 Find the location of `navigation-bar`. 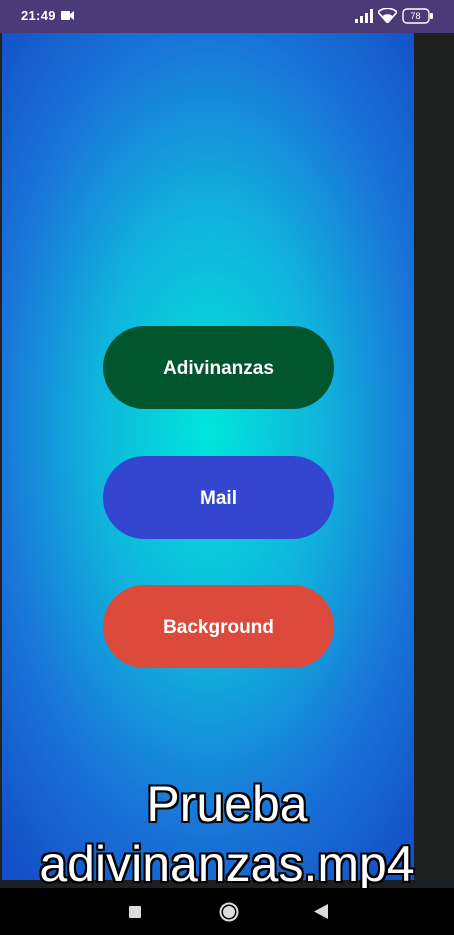

navigation-bar is located at coordinates (227, 911).